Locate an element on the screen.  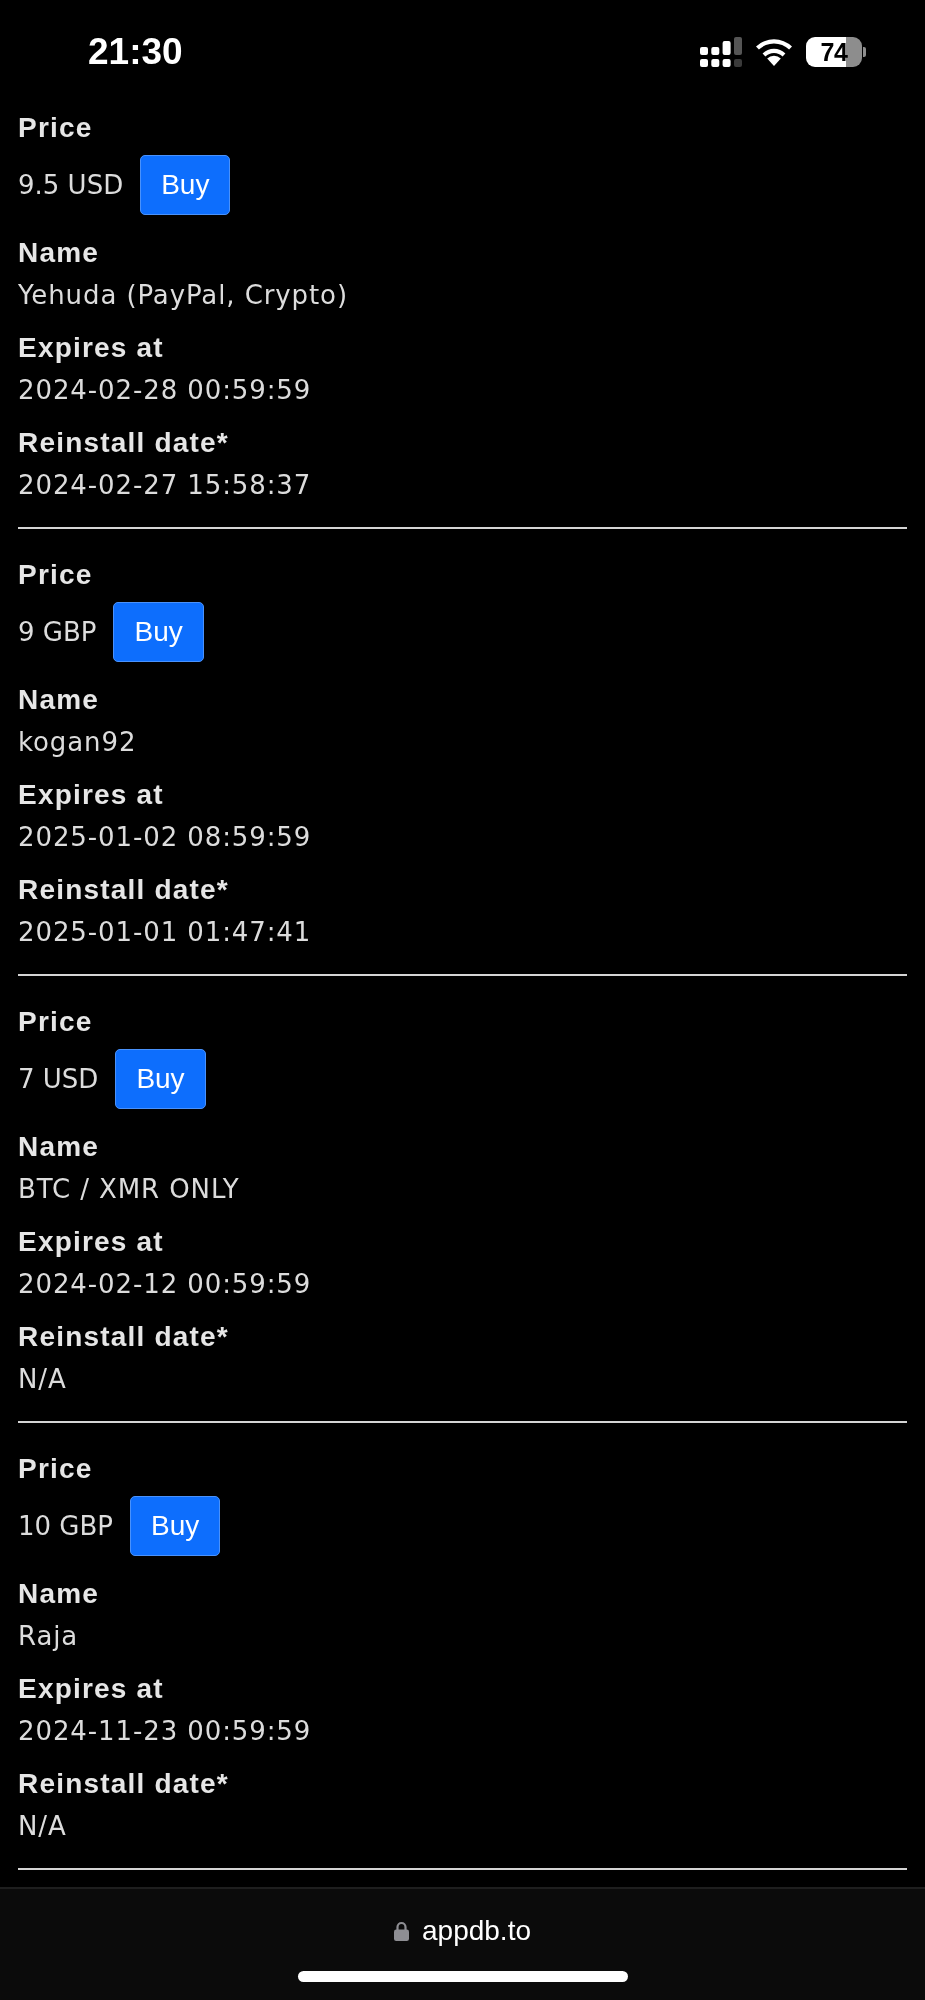
battery-indicator: 74 is located at coordinates (836, 52).